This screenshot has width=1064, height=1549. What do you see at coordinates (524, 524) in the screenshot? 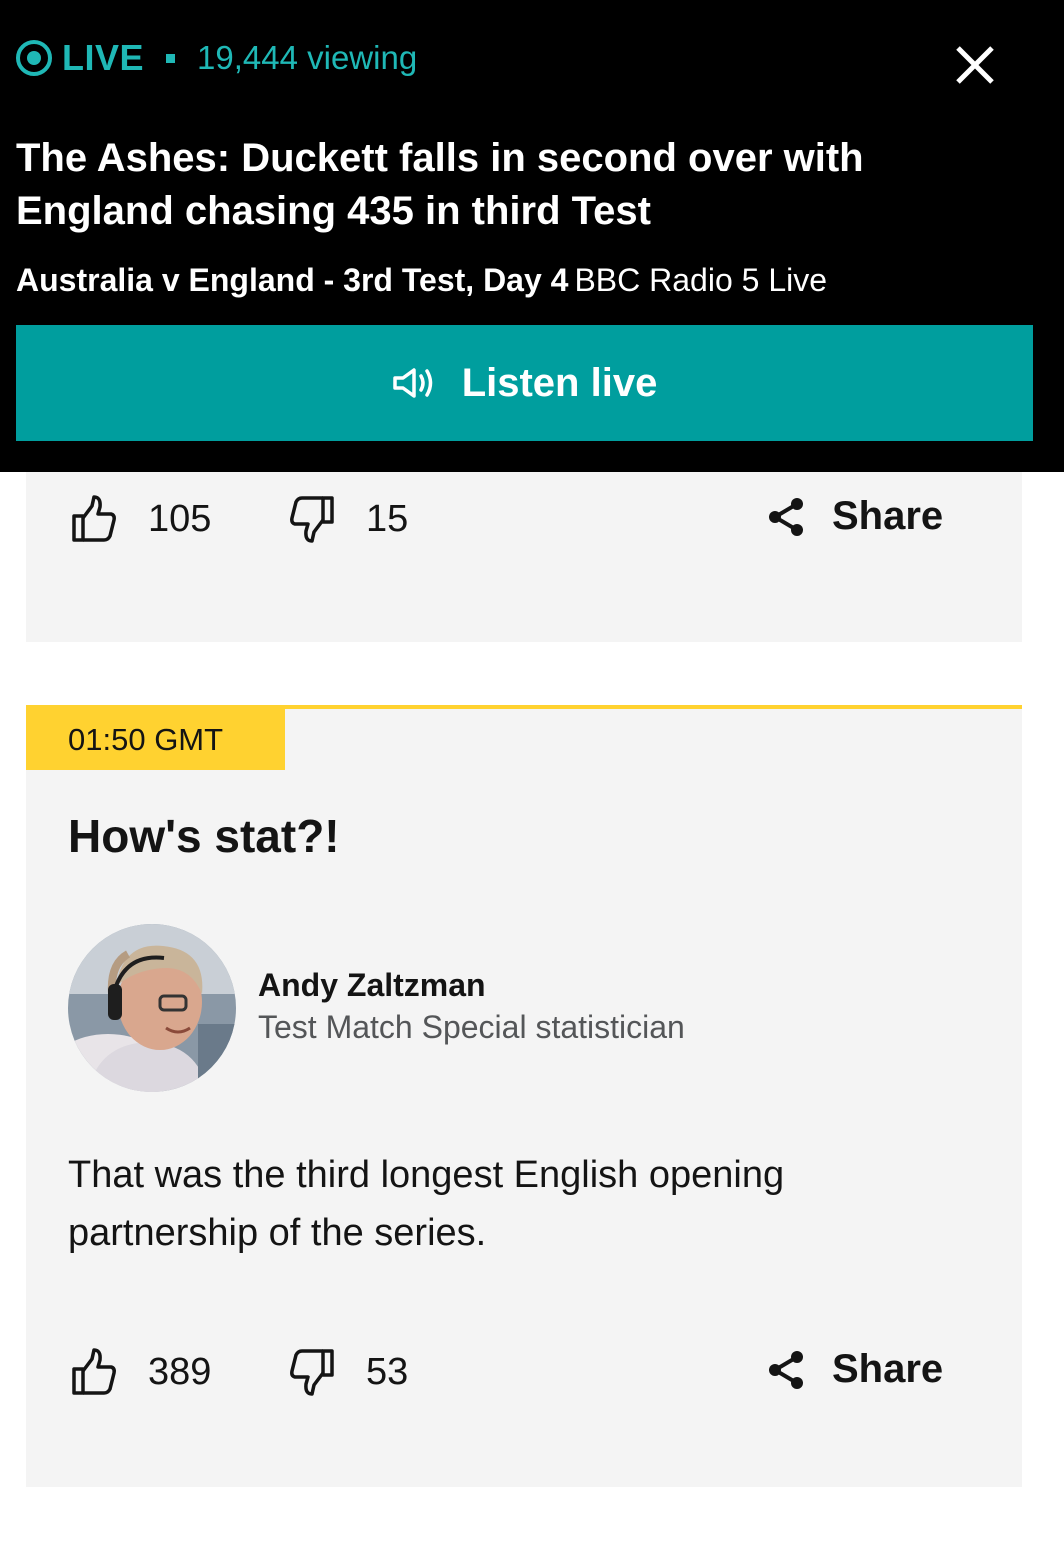
I see `reaction-bar: 105 15 Share` at bounding box center [524, 524].